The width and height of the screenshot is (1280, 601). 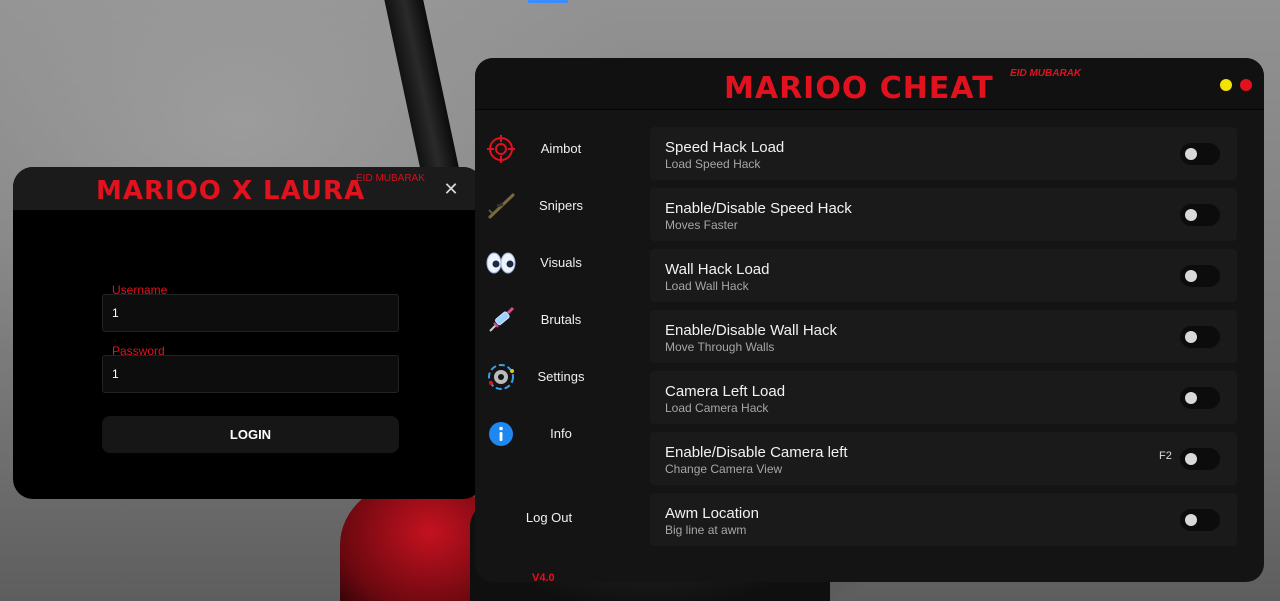 I want to click on option-row: Enable/Disable Speed Hack Moves Faster, so click(x=943, y=214).